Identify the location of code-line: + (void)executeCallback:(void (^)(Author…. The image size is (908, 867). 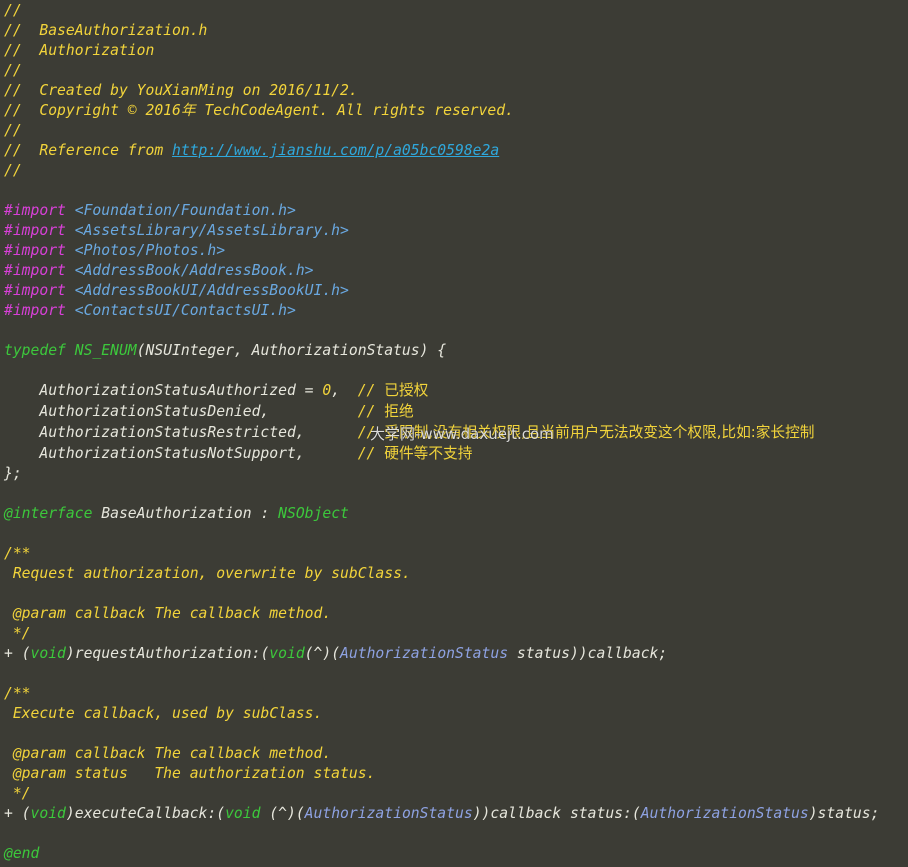
(441, 814).